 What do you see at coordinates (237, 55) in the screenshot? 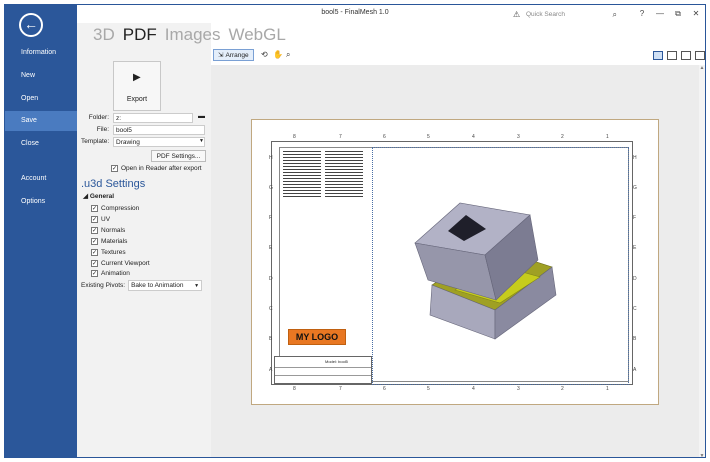
I see `arrange-label: Arrange` at bounding box center [237, 55].